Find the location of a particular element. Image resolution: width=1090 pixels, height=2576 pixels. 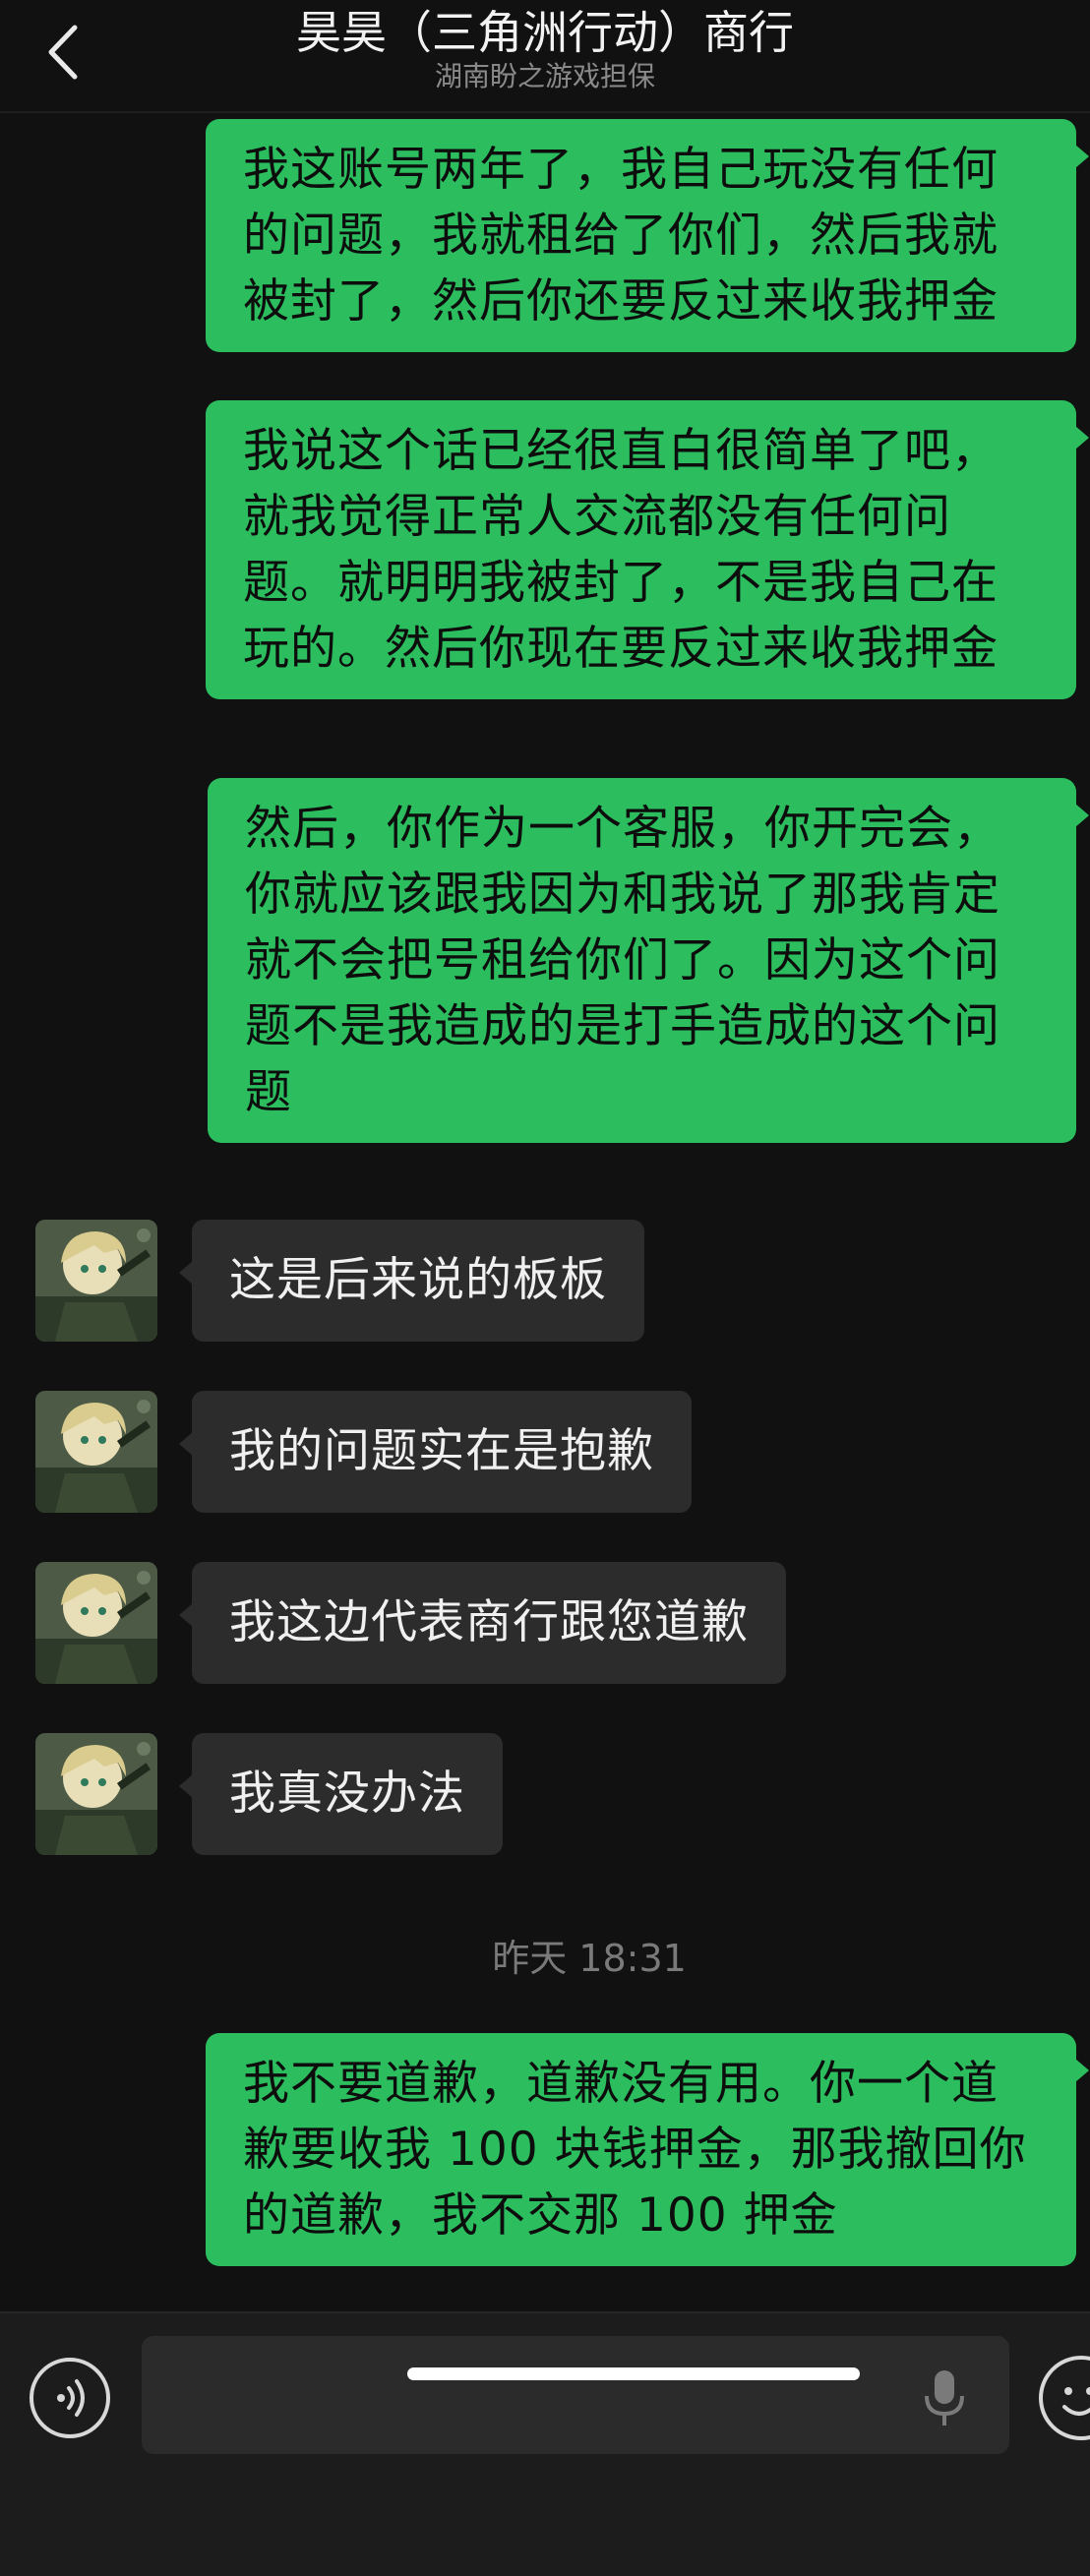

chat-header: 昊昊（三角洲行动）商行 湖南盼之游戏担保 is located at coordinates (545, 57).